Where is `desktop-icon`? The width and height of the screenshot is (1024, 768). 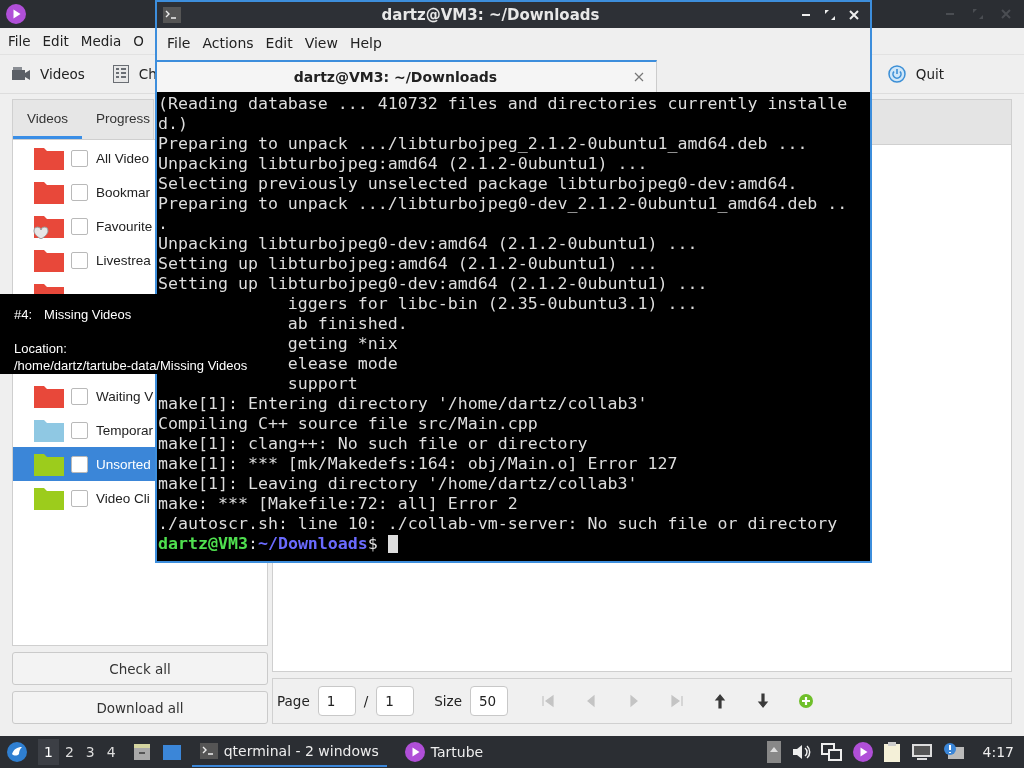
desktop-icon is located at coordinates (171, 752).